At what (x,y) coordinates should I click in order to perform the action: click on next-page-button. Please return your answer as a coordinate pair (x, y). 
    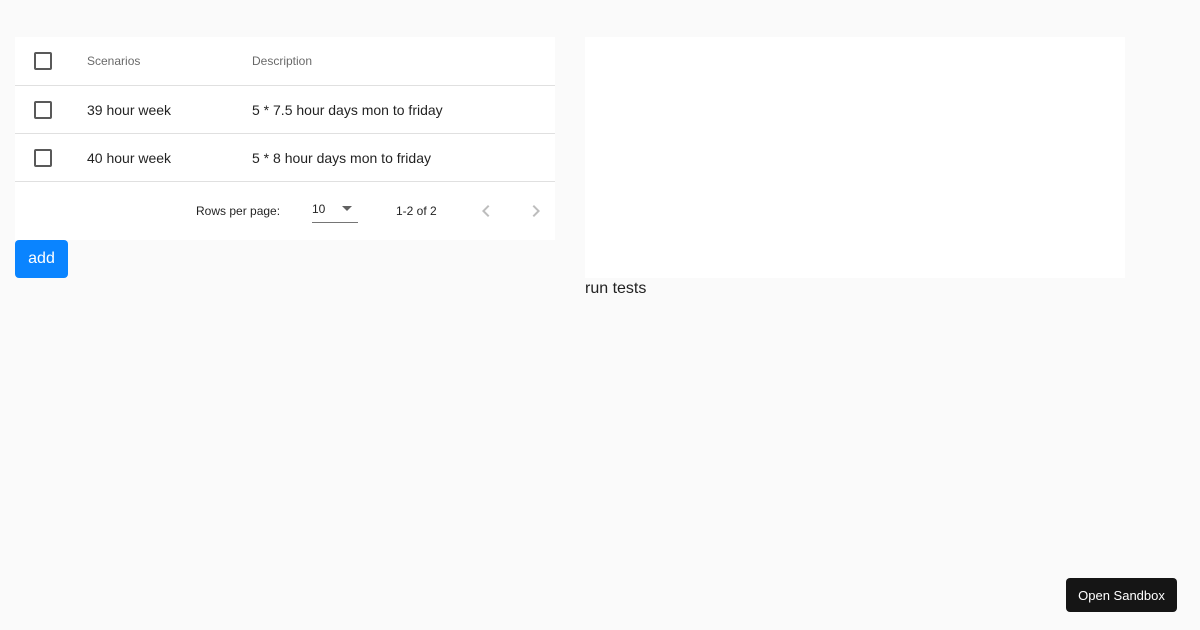
    Looking at the image, I should click on (536, 211).